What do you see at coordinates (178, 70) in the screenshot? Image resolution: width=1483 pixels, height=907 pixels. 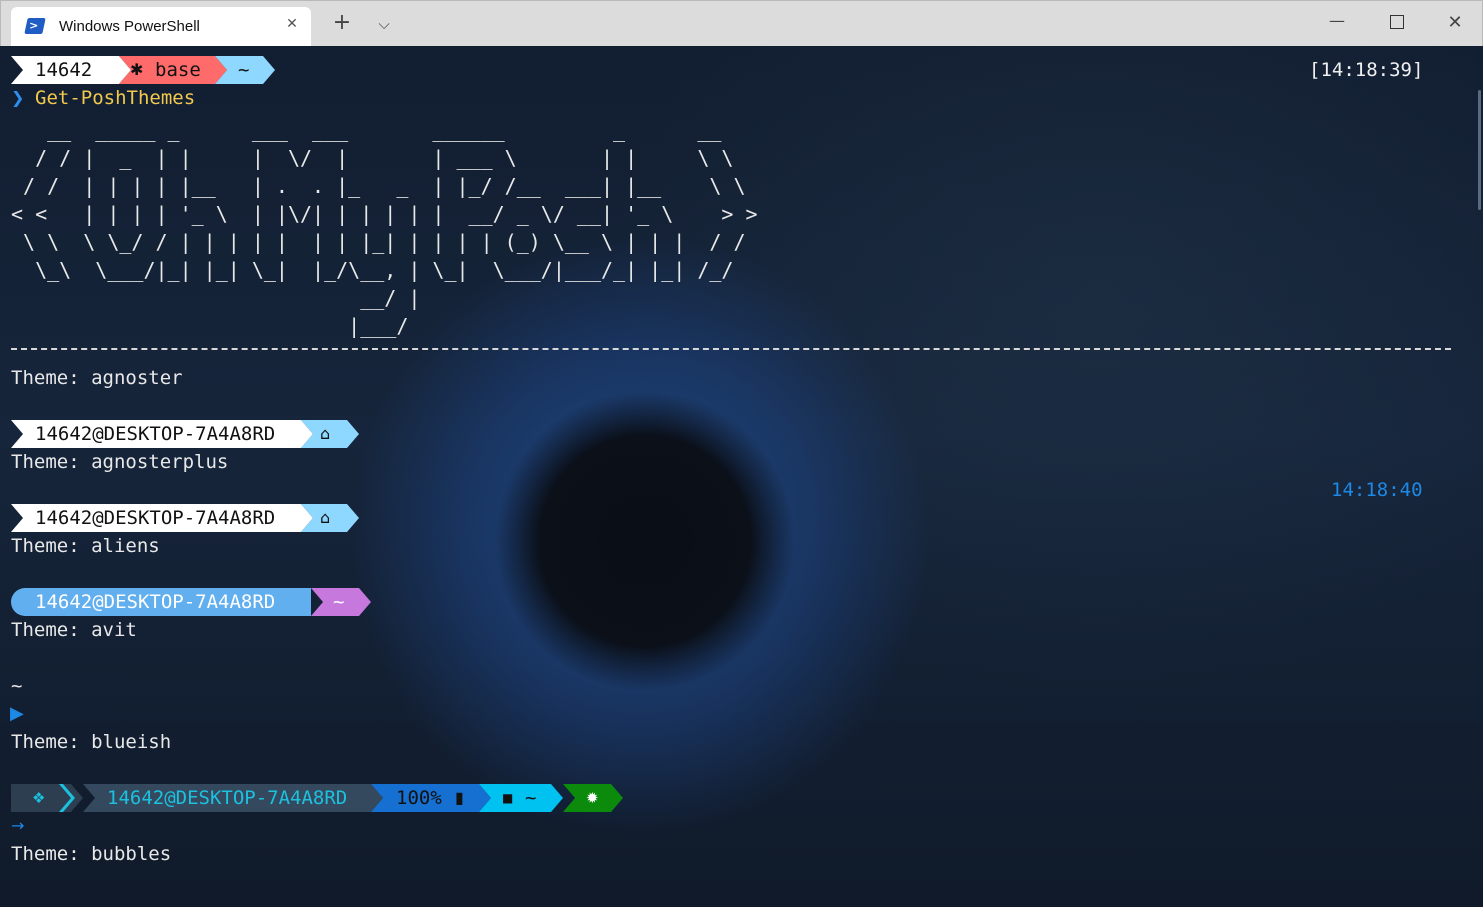 I see `prompt-env: base` at bounding box center [178, 70].